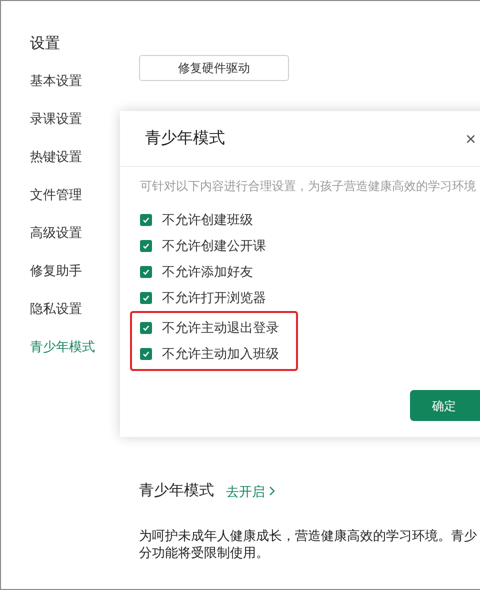 The width and height of the screenshot is (480, 590). What do you see at coordinates (470, 139) in the screenshot?
I see `close-button: ×` at bounding box center [470, 139].